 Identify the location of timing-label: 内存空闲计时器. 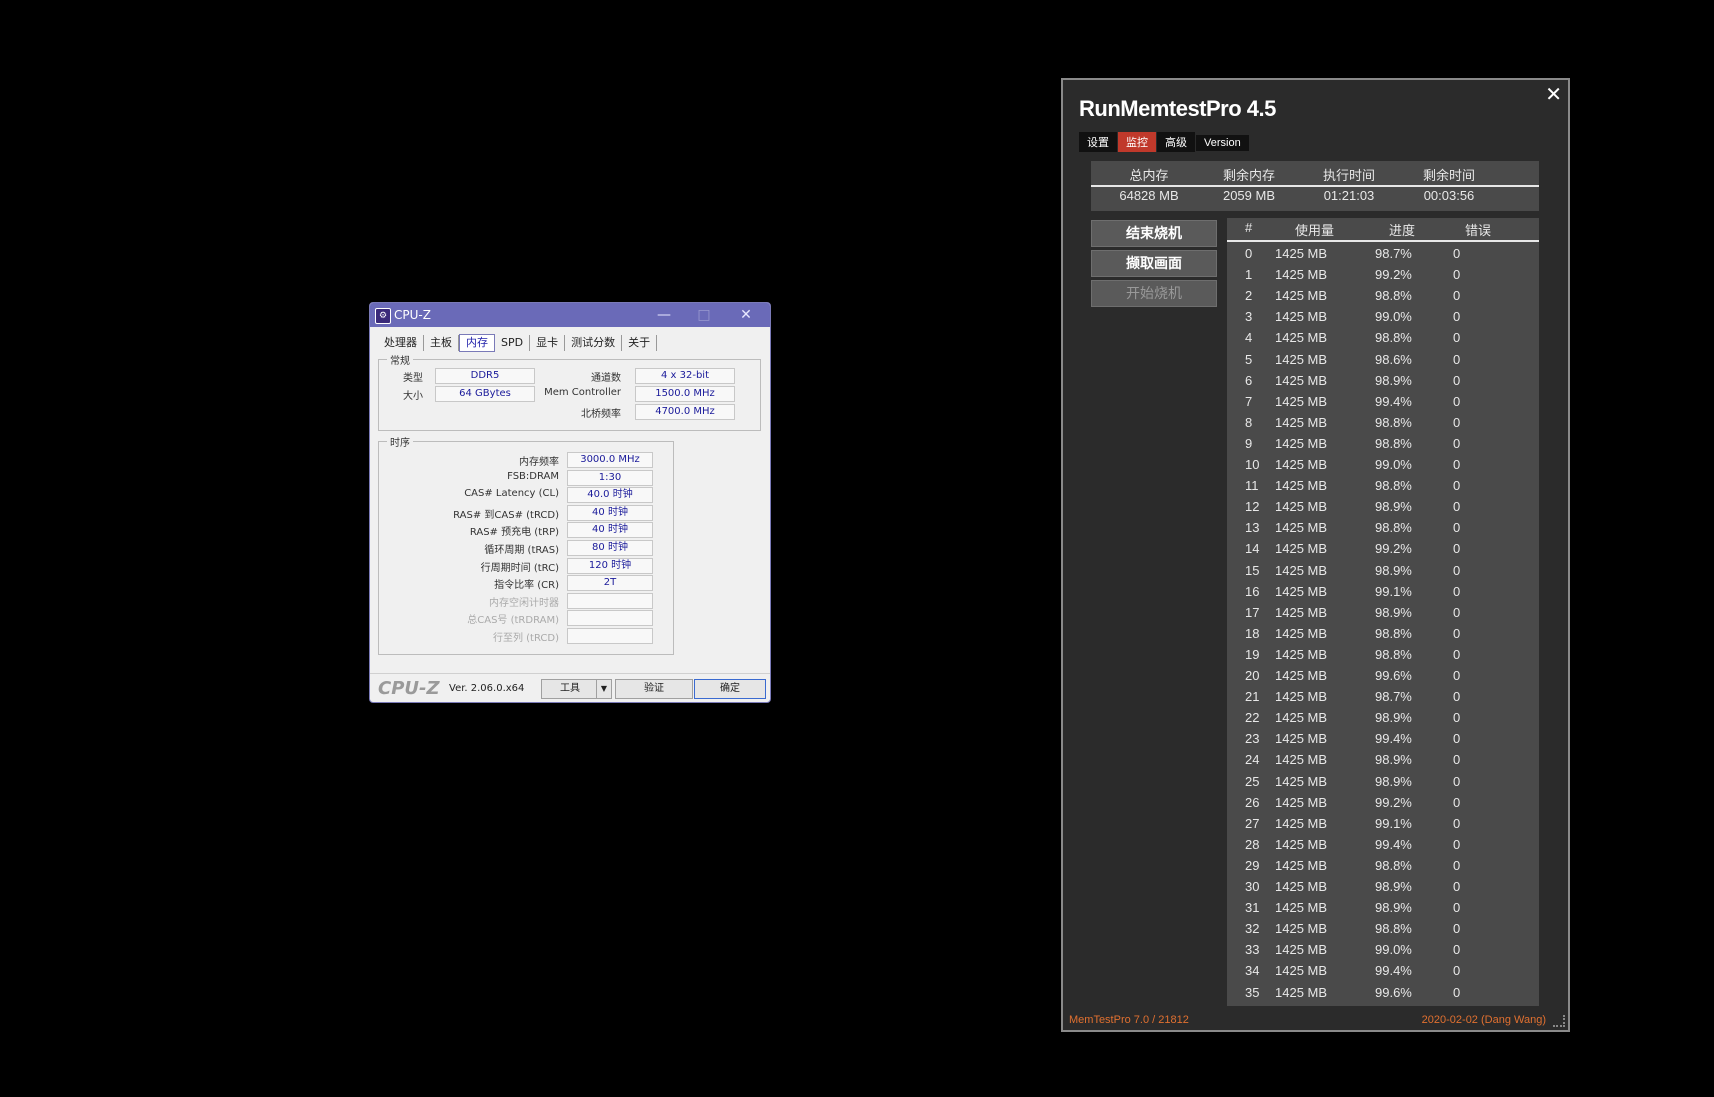
(524, 603).